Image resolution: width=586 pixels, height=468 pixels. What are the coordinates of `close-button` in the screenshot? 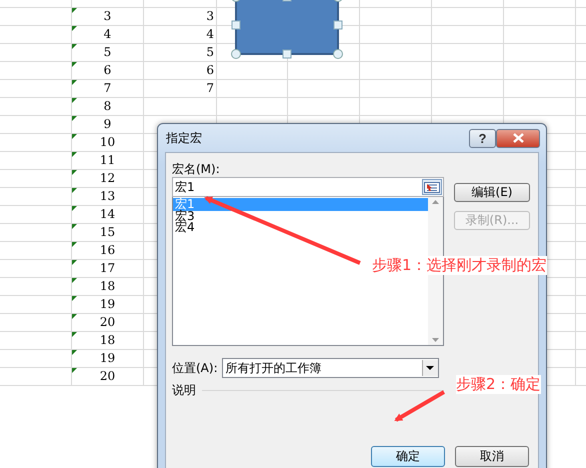 It's located at (518, 138).